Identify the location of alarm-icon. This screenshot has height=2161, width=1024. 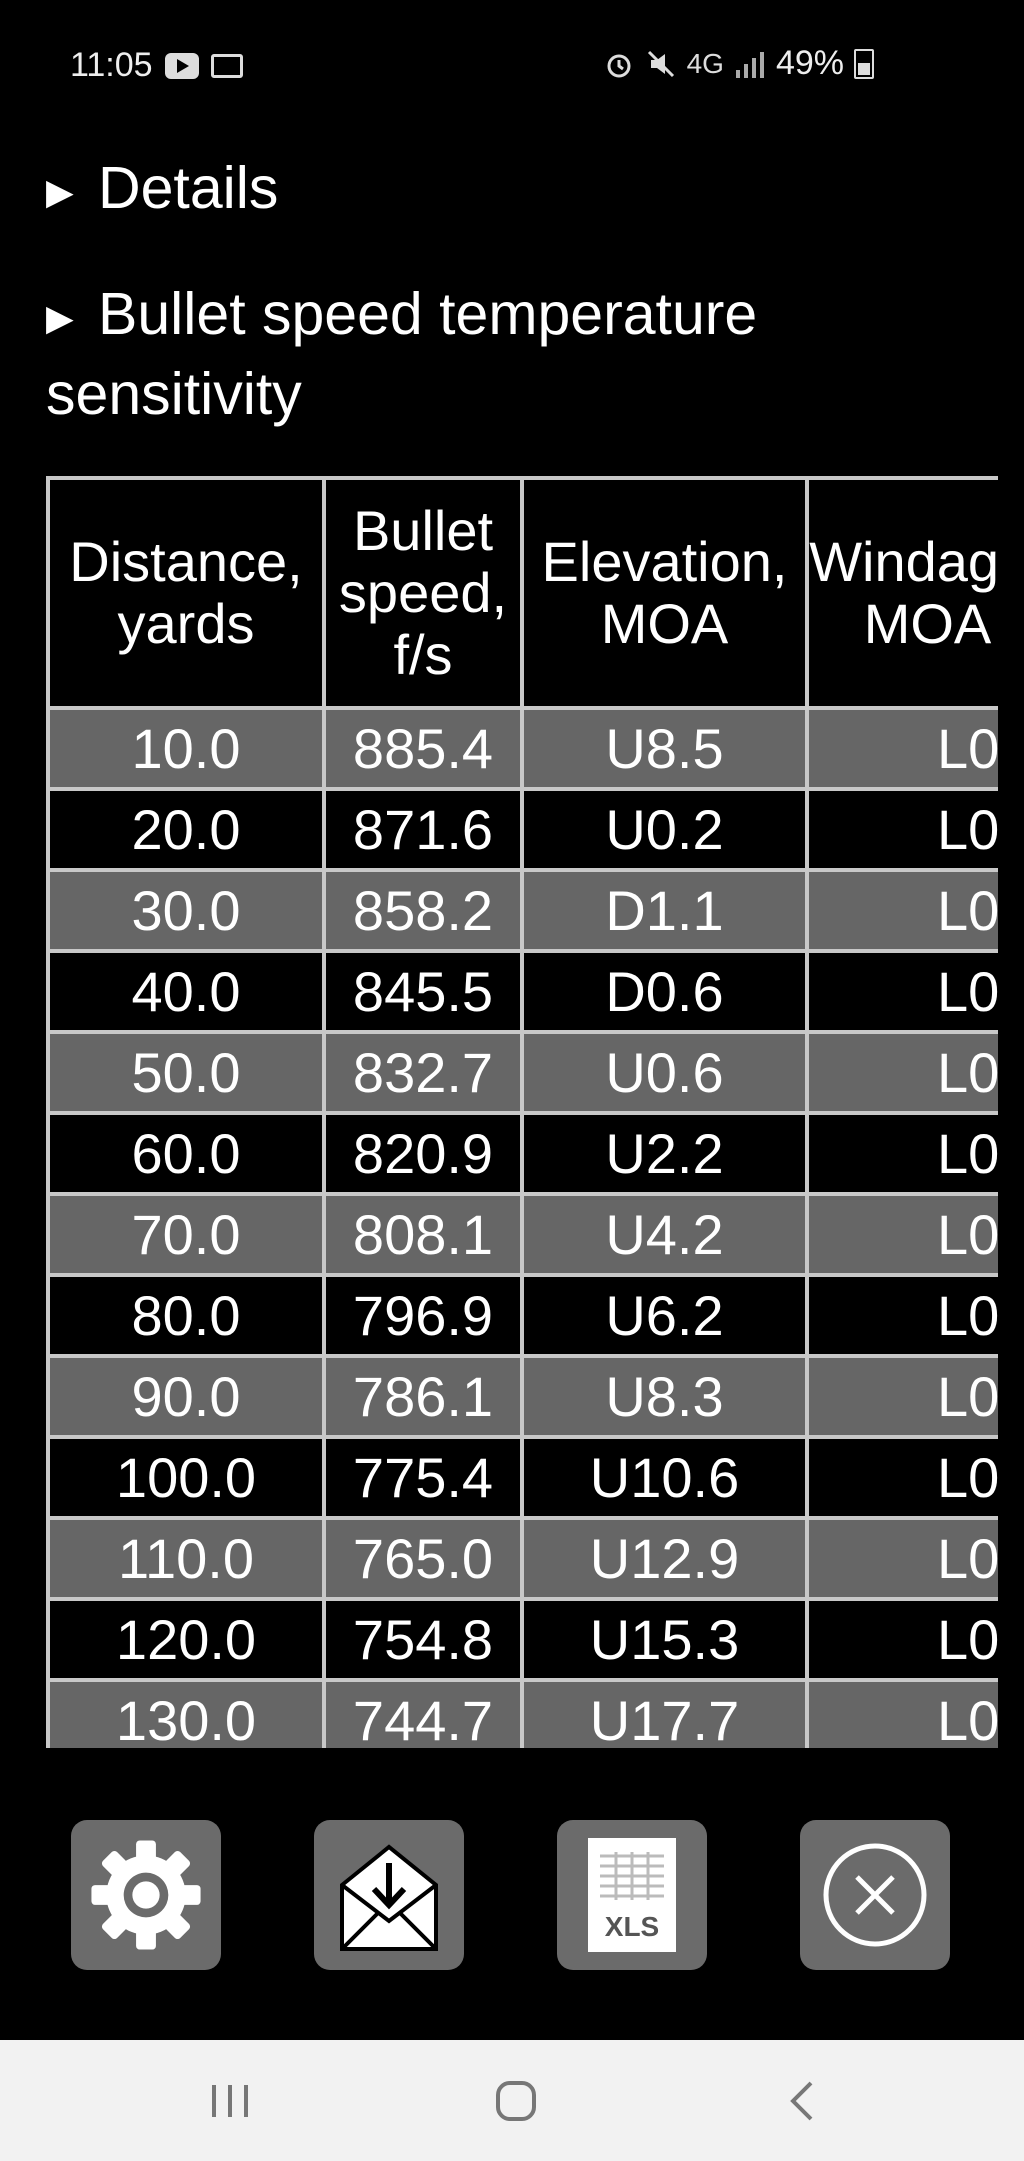
(619, 65).